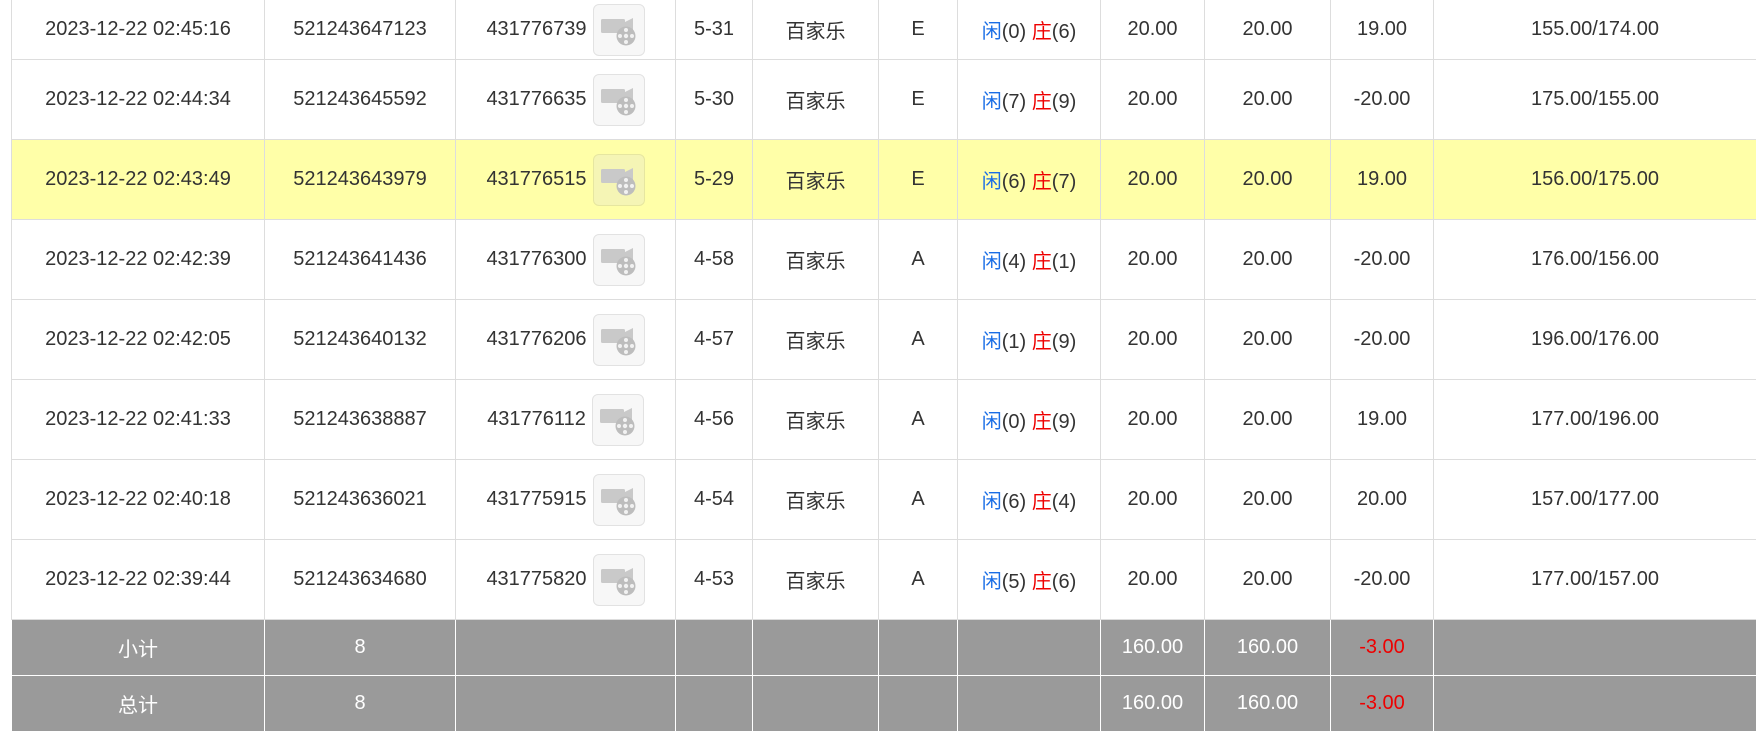 Image resolution: width=1756 pixels, height=732 pixels. What do you see at coordinates (566, 580) in the screenshot?
I see `round-id-cell: 431775820` at bounding box center [566, 580].